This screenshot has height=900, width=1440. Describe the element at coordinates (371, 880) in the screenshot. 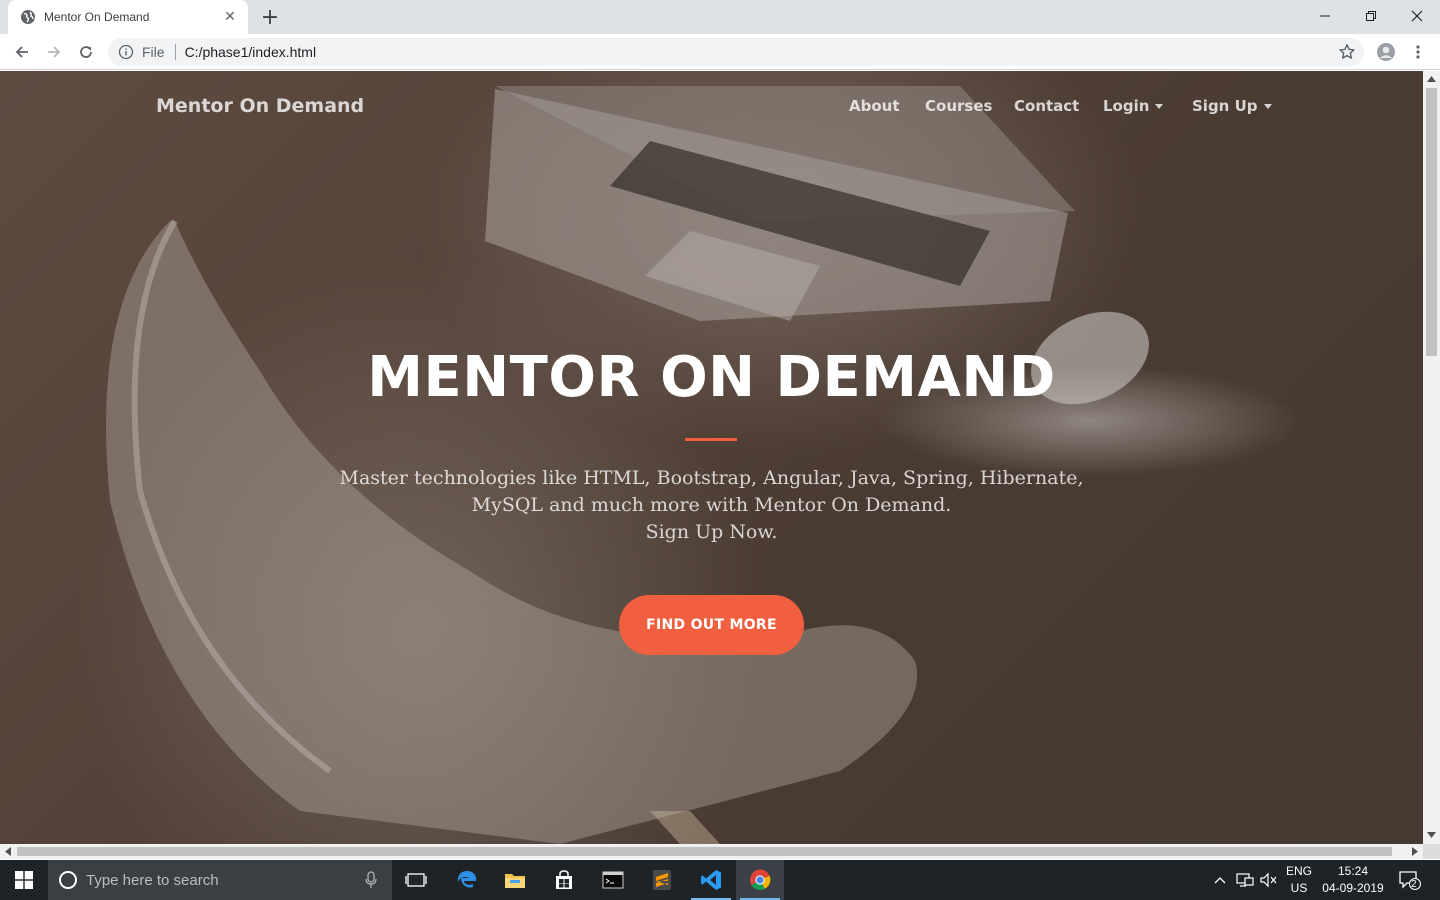

I see `microphone-icon` at that location.